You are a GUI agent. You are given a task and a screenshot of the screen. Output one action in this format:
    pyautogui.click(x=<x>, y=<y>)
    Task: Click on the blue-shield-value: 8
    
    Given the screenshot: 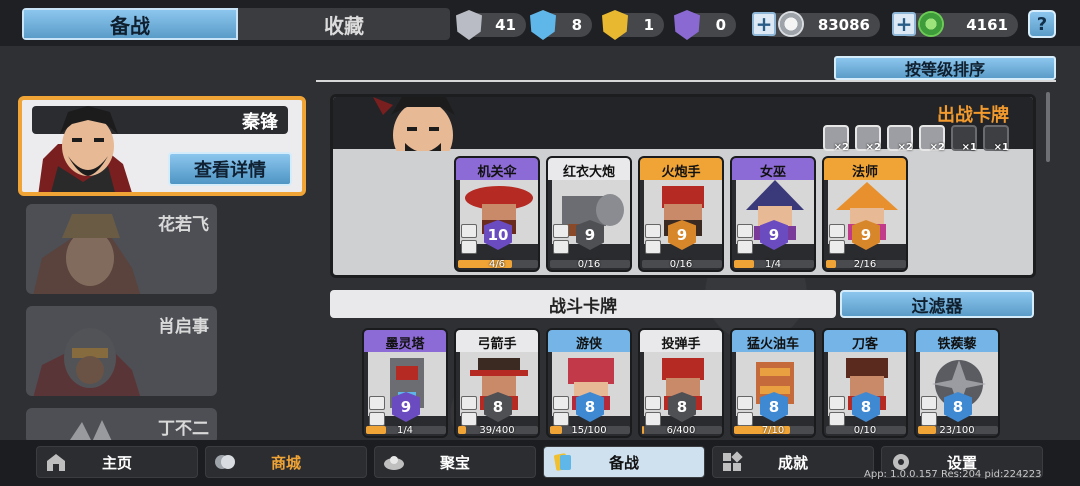 What is the action you would take?
    pyautogui.click(x=576, y=25)
    